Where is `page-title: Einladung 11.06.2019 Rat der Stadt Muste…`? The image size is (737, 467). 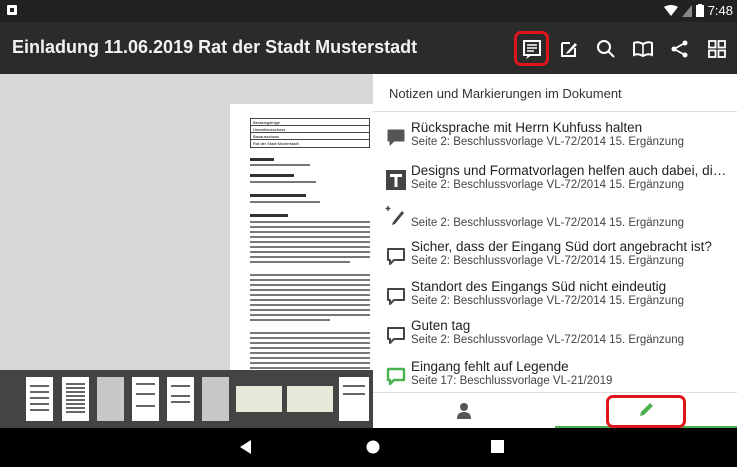 page-title: Einladung 11.06.2019 Rat der Stadt Muste… is located at coordinates (215, 47).